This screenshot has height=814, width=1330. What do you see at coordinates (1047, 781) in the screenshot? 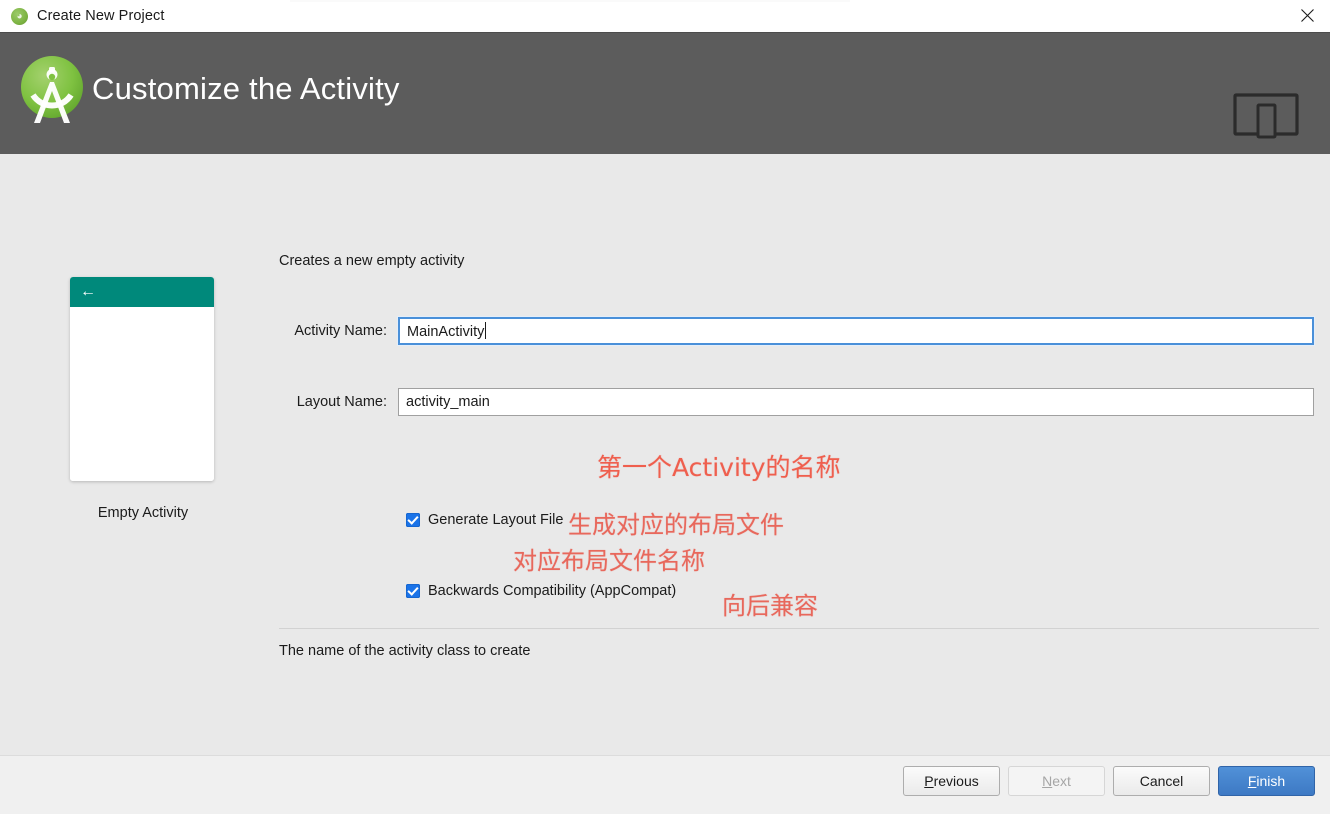
I see `next-button-mnemonic: N` at bounding box center [1047, 781].